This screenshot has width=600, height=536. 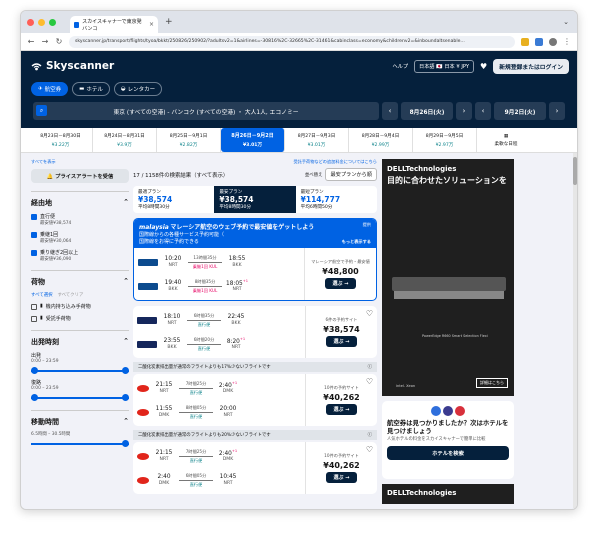 I want to click on depart-date: 8月26日(火), so click(x=427, y=111).